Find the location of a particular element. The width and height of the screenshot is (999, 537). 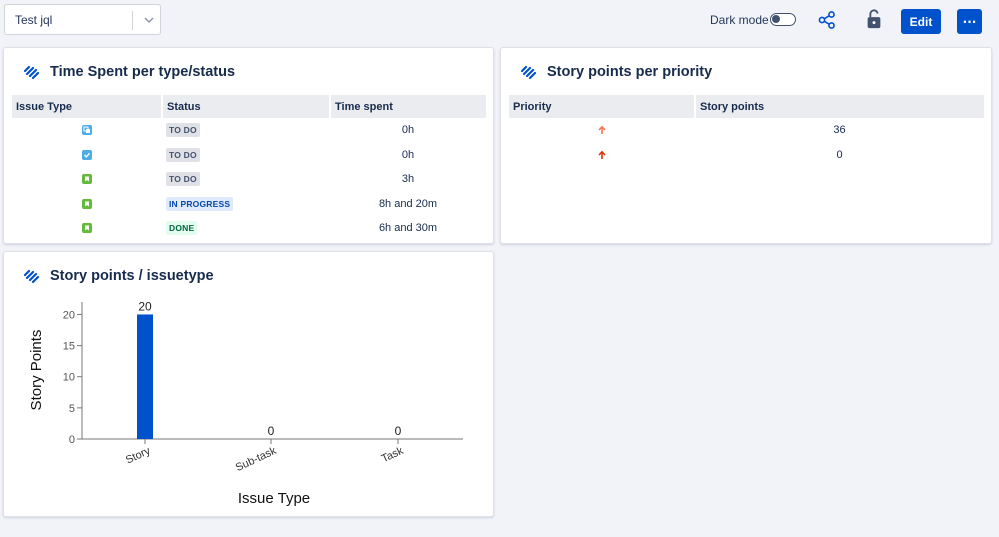

status-badge: IN PROGRESS is located at coordinates (200, 203).